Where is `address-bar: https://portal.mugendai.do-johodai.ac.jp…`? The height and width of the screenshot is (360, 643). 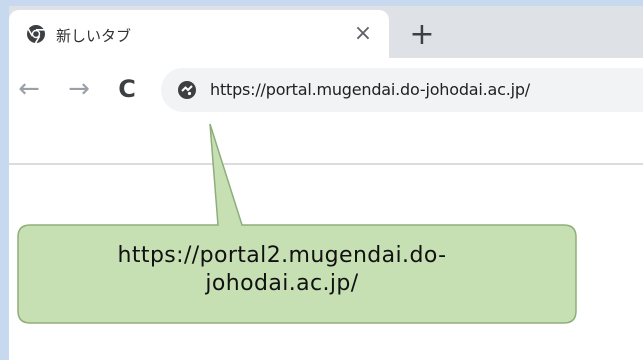
address-bar: https://portal.mugendai.do-johodai.ac.jp… is located at coordinates (402, 90).